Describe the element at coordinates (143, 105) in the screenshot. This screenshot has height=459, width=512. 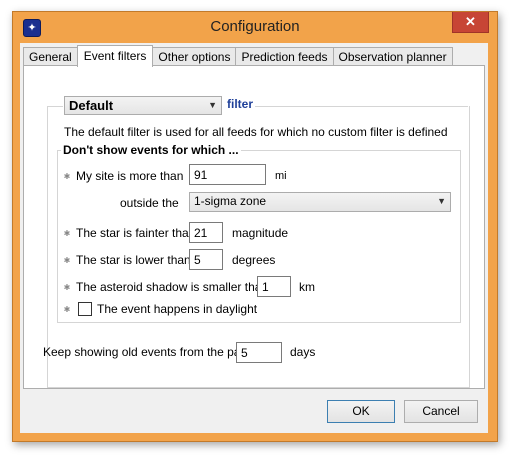
I see `filter-select: Default ▼` at that location.